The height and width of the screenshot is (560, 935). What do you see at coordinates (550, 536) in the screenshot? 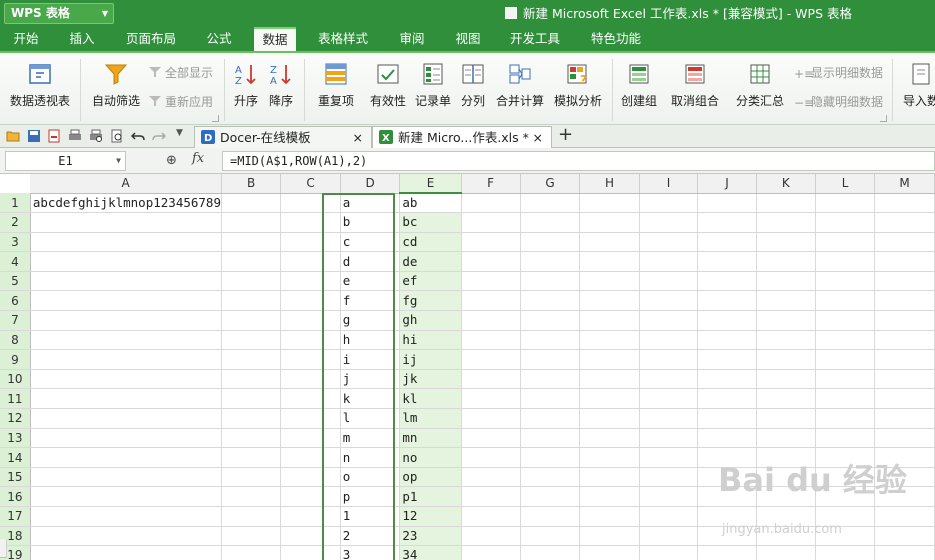
I see `cell-g18` at bounding box center [550, 536].